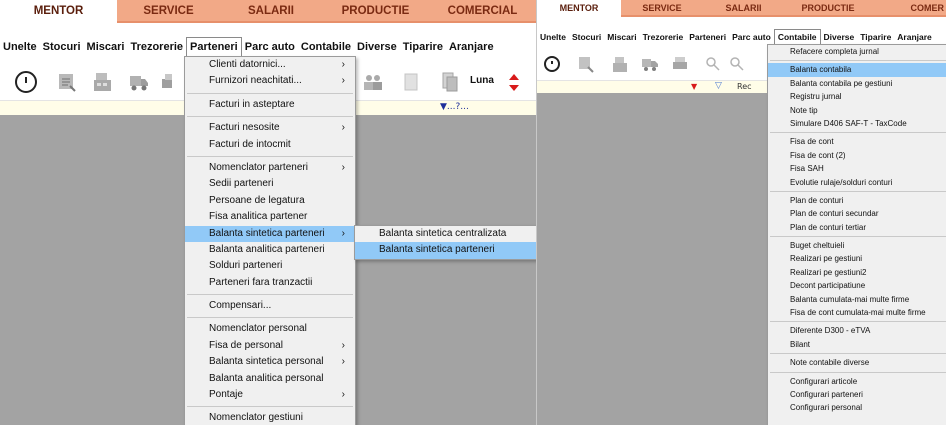 Image resolution: width=946 pixels, height=425 pixels. I want to click on menu-item-configurari-parteneri: Configurari parteneri, so click(857, 394).